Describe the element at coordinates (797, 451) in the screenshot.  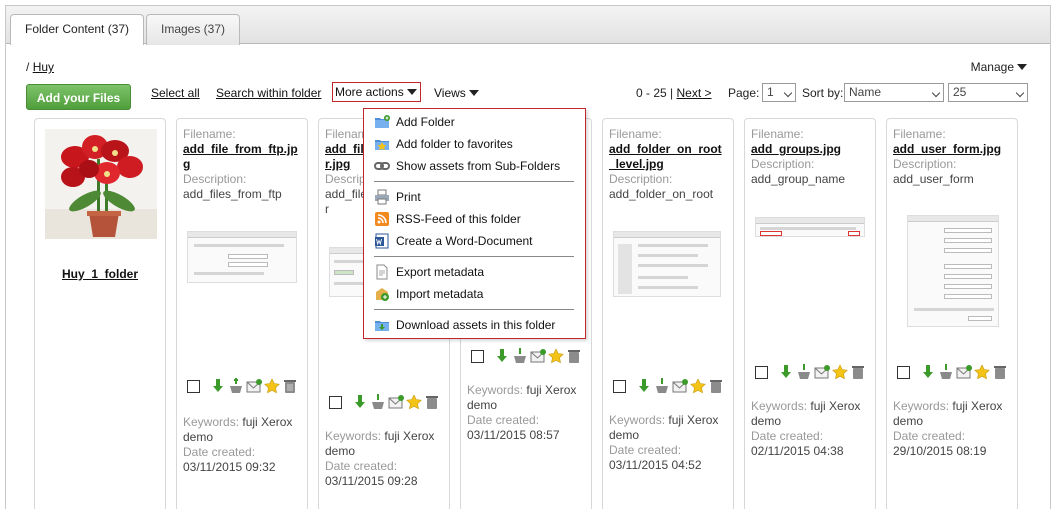
I see `date-created-value: 02/11/2015 04:38` at that location.